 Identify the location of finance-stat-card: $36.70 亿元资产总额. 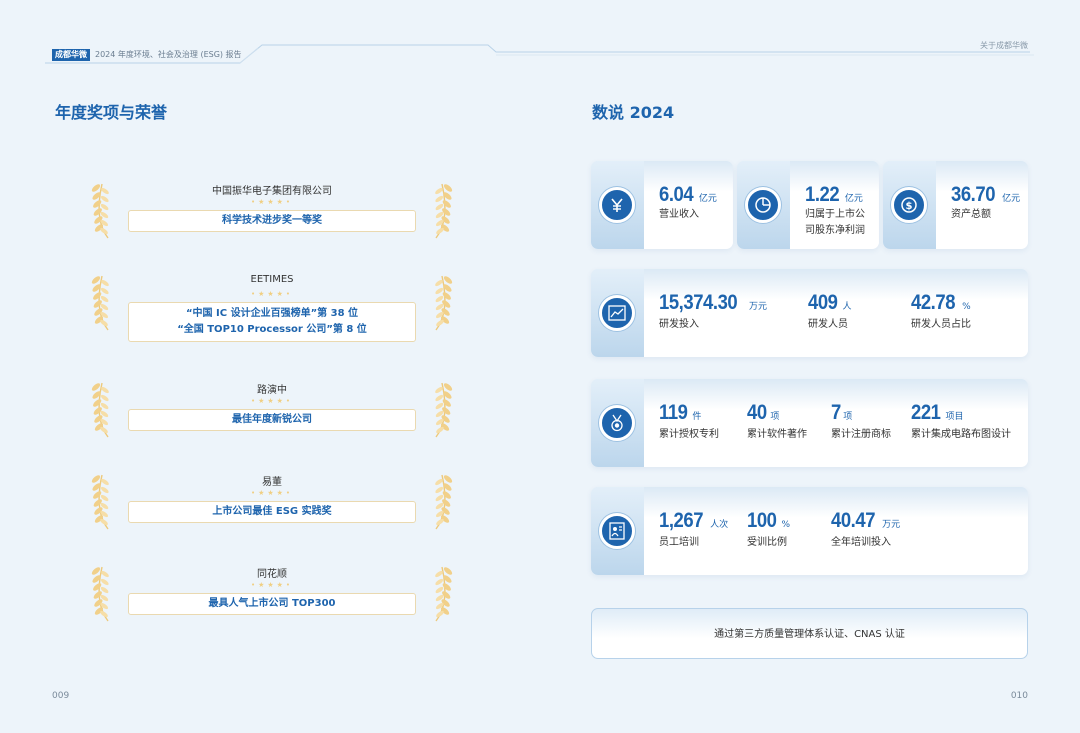
(955, 205).